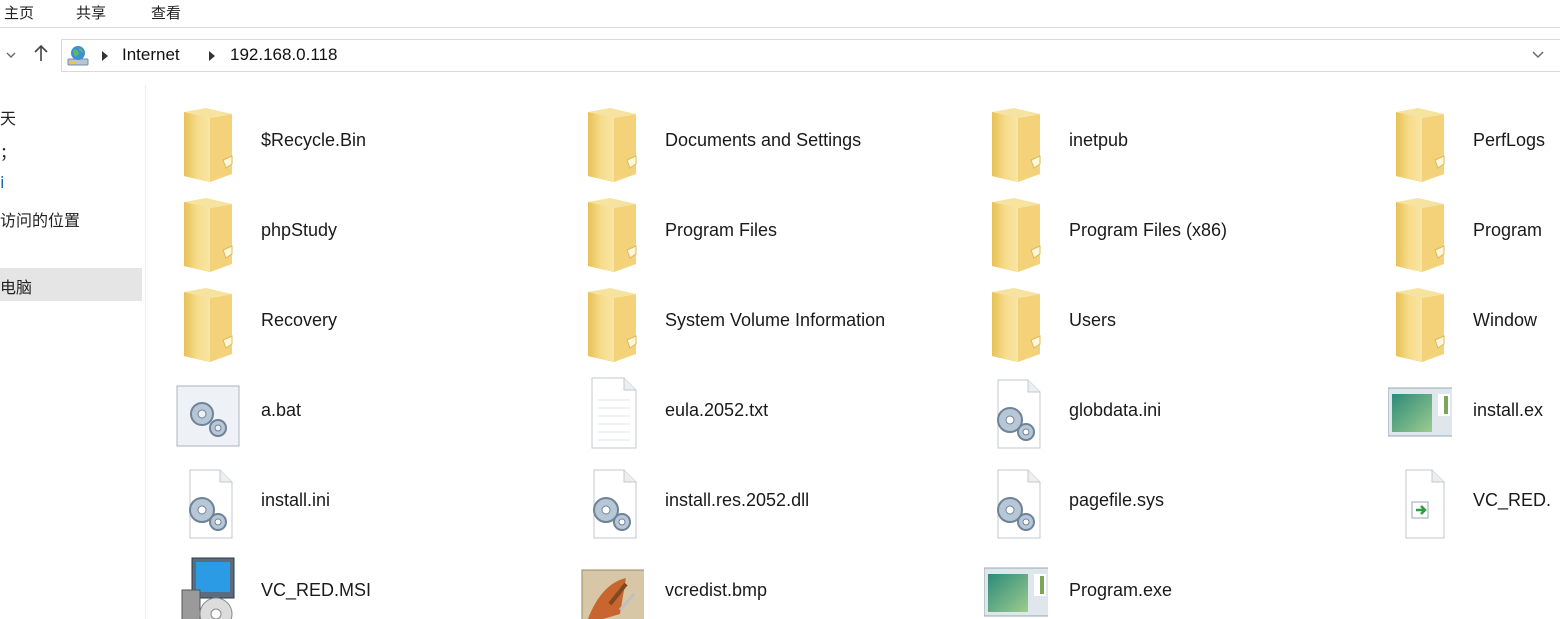 Image resolution: width=1560 pixels, height=619 pixels. I want to click on file-item: globdata.ini, so click(1156, 406).